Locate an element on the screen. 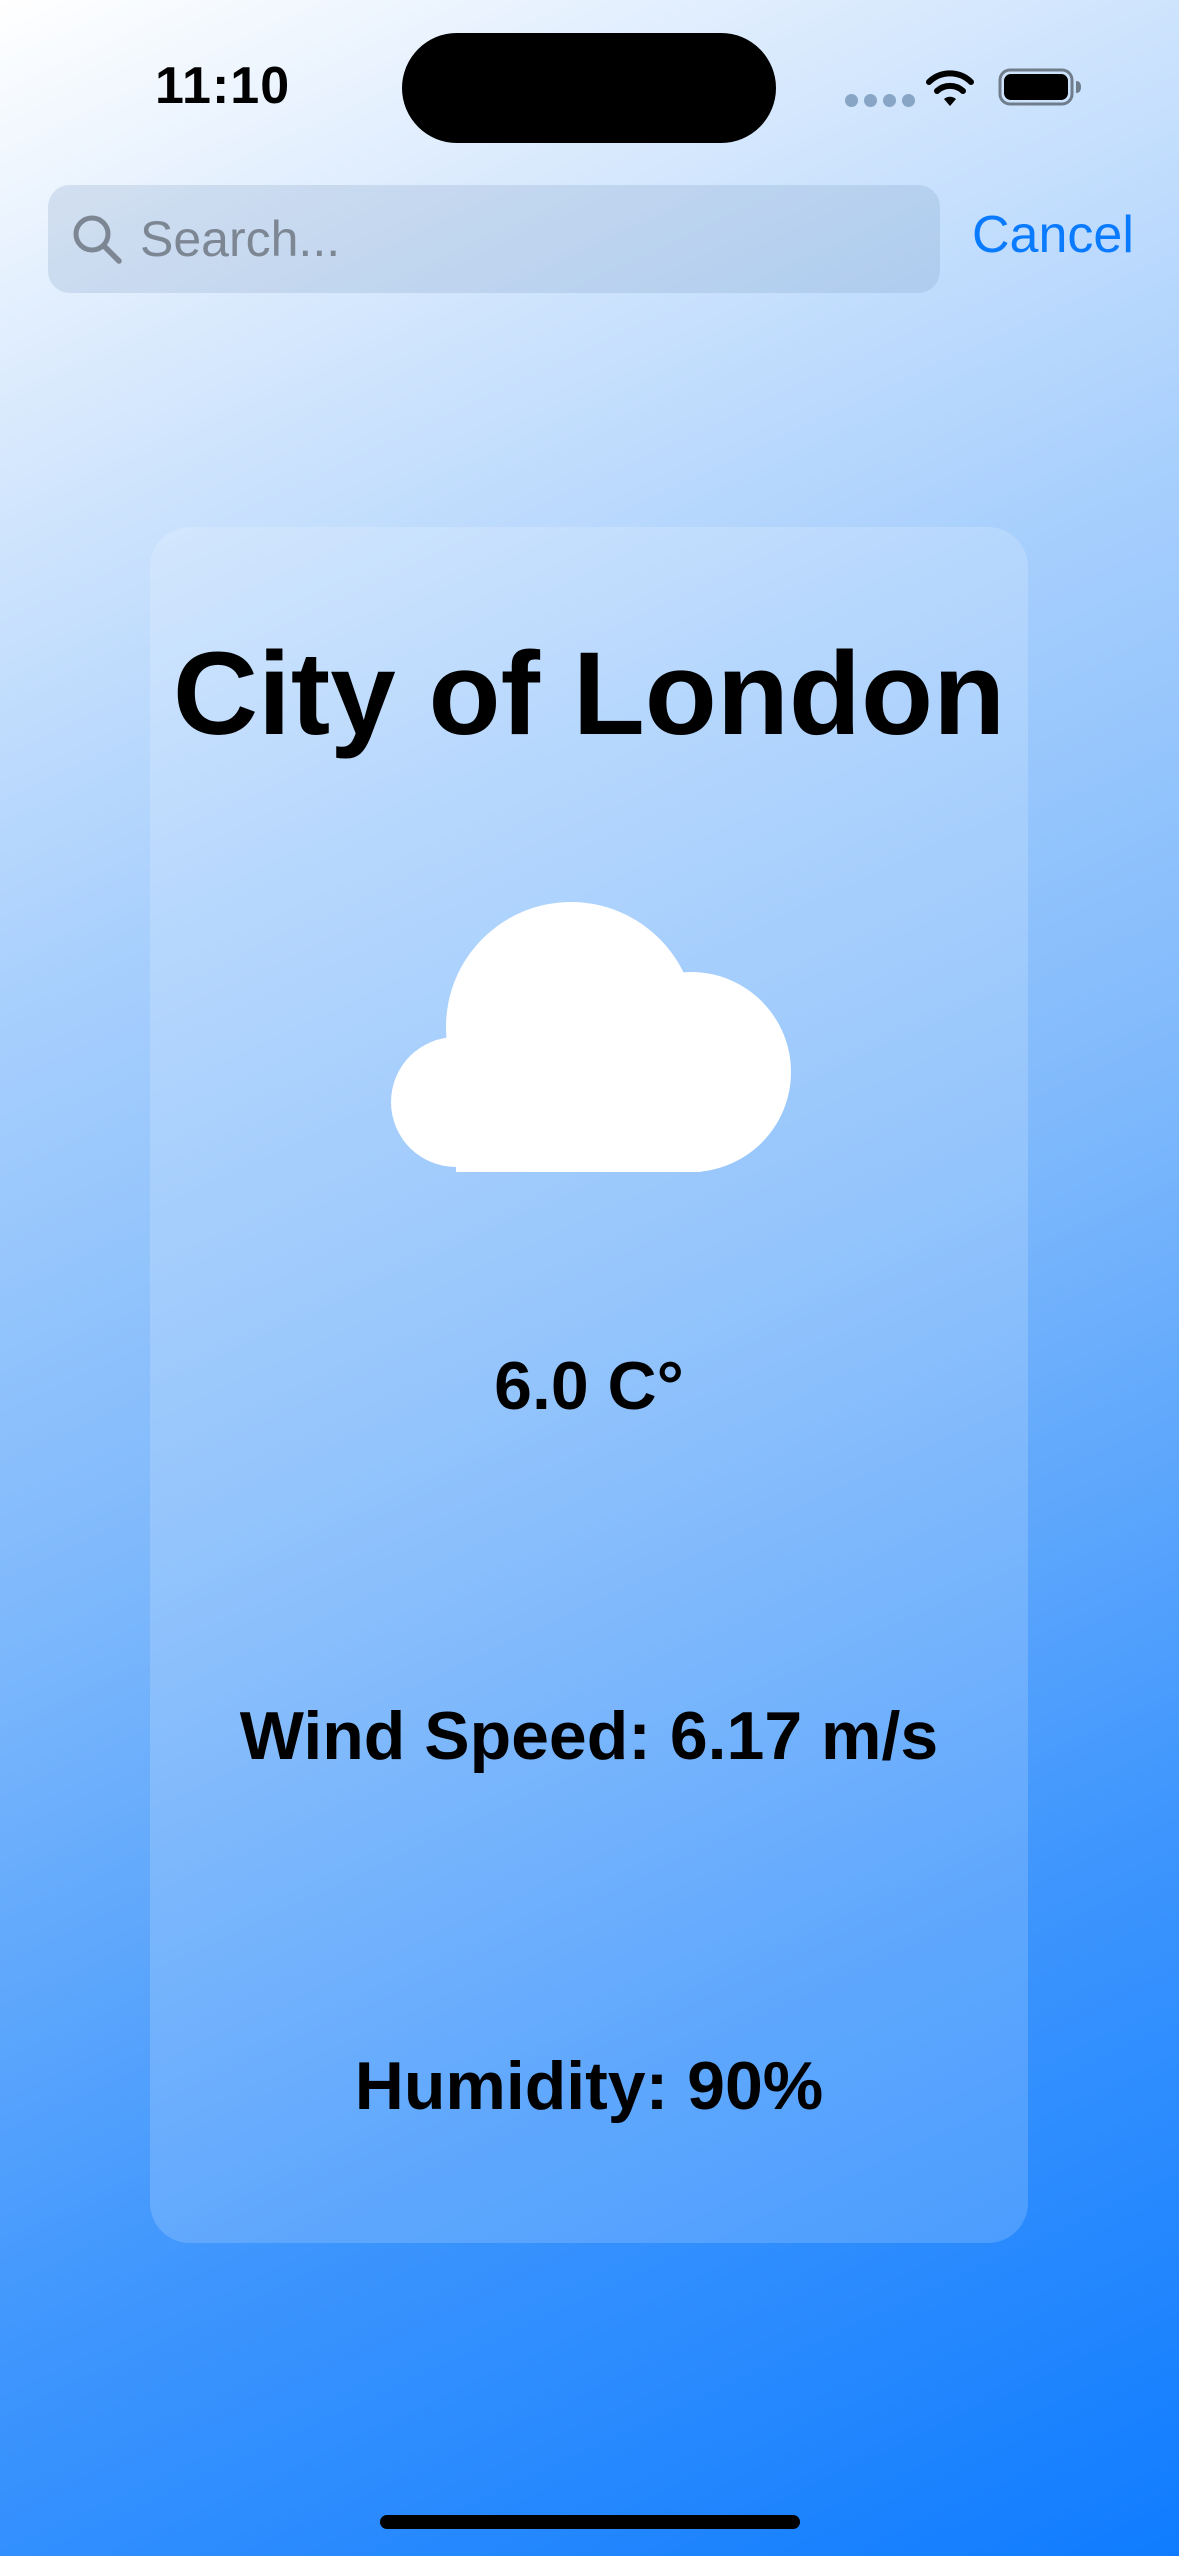 This screenshot has width=1179, height=2556. cellular-signal-icon is located at coordinates (880, 100).